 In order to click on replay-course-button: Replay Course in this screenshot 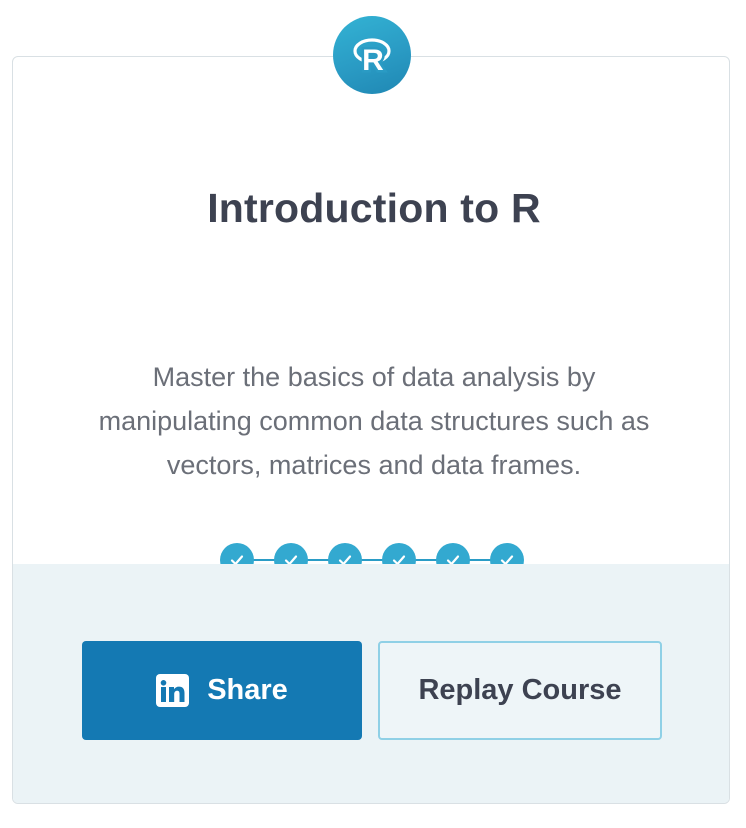, I will do `click(520, 690)`.